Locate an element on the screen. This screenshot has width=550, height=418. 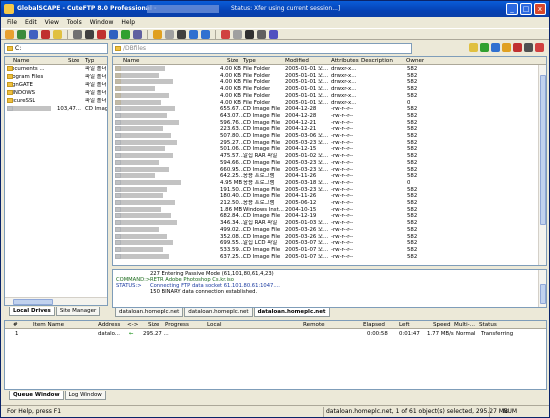
queue-col-left: Left is located at coordinates (404, 325).